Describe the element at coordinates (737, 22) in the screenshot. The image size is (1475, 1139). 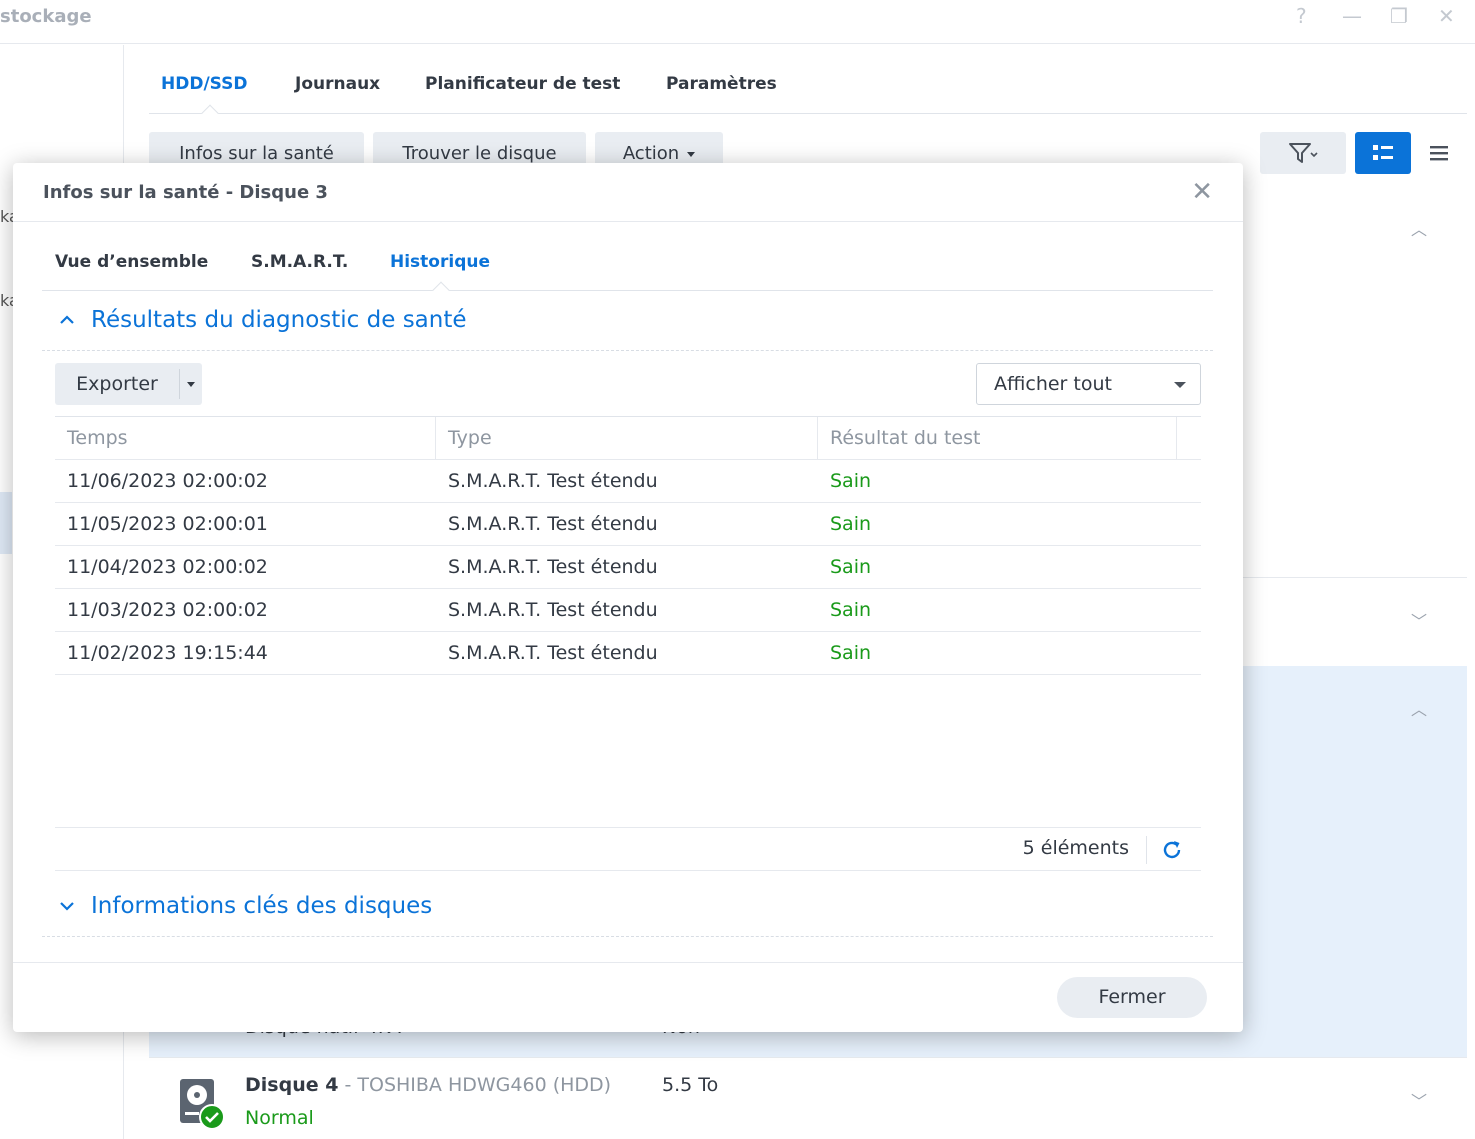
I see `window-titlebar: stockage ? — ❐ ✕` at that location.